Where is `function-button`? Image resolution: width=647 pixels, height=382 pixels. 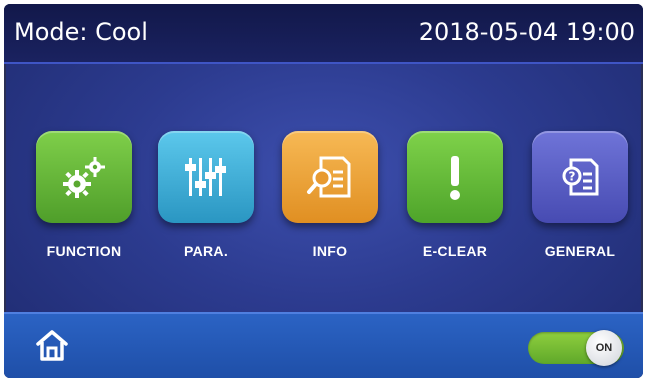
function-button is located at coordinates (84, 177).